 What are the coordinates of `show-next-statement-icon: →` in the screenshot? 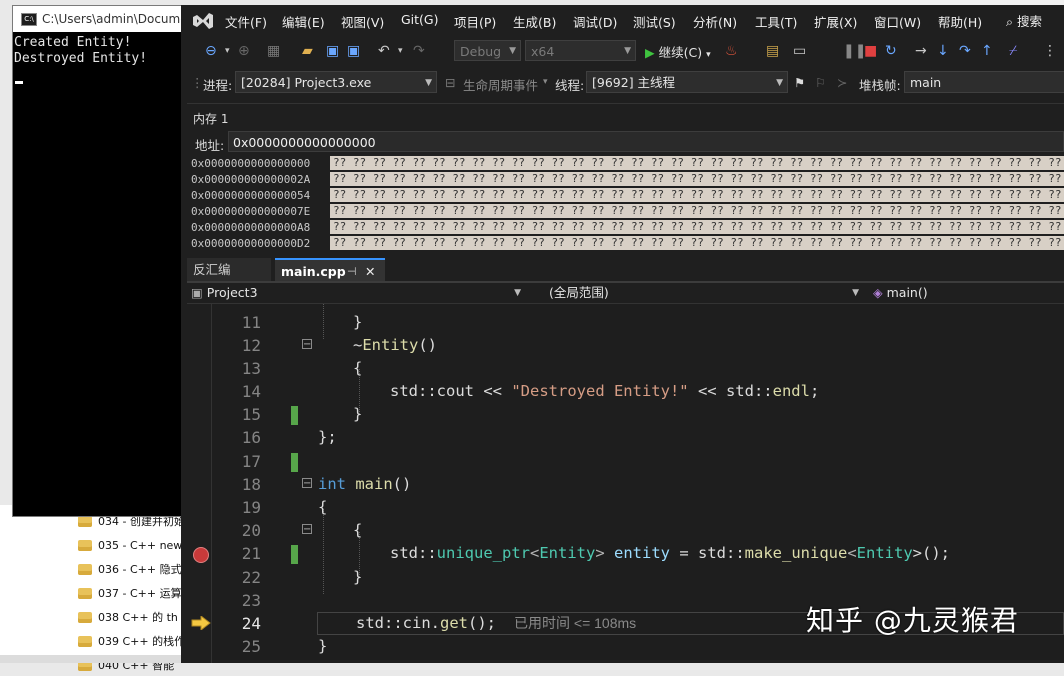 It's located at (921, 51).